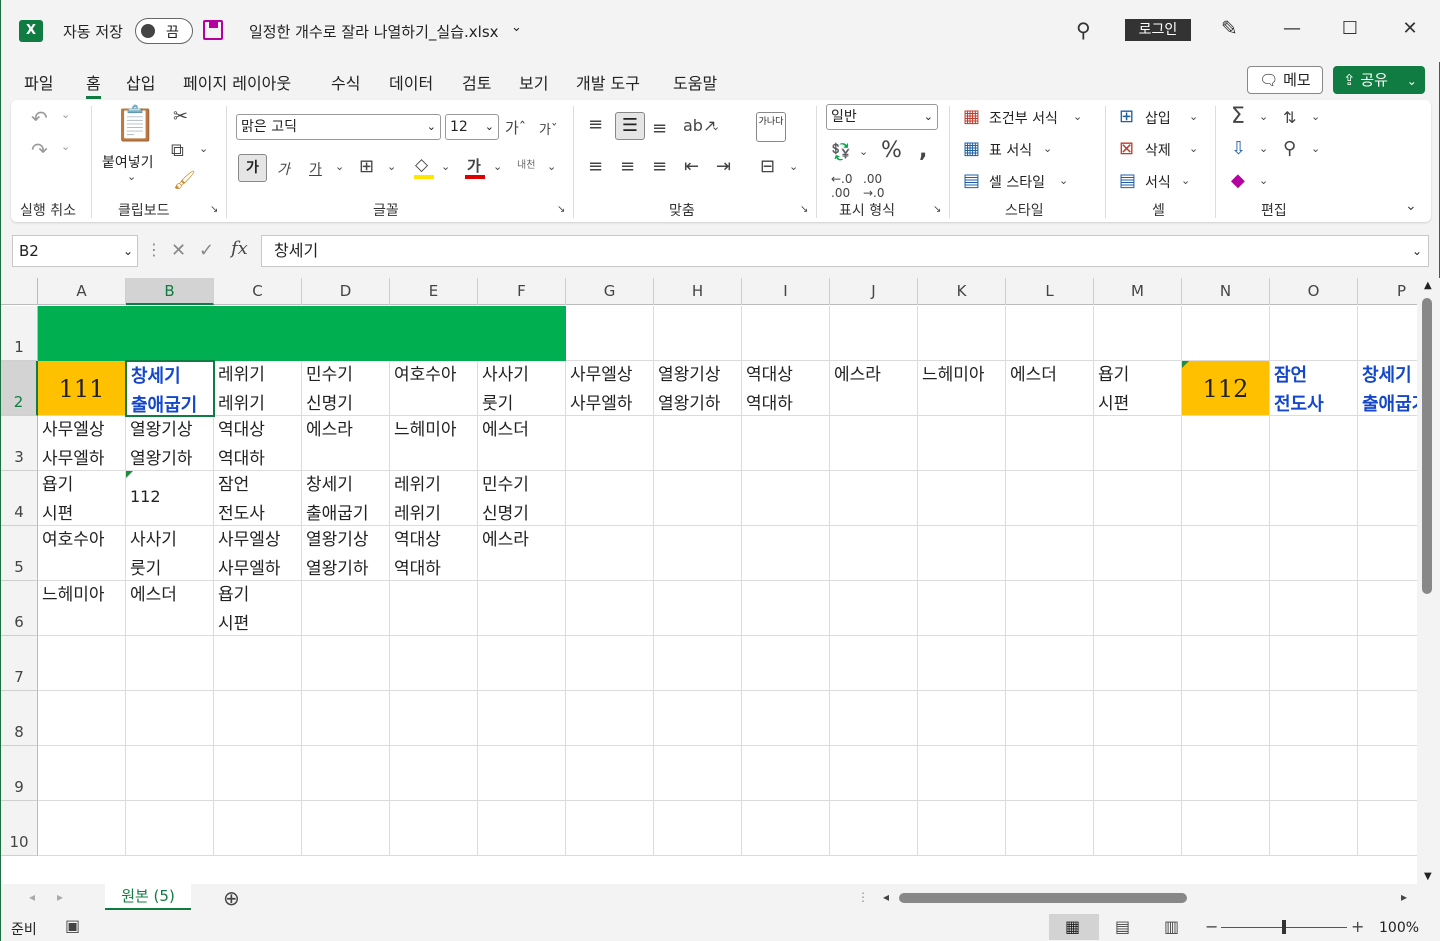  I want to click on cell-p5, so click(1387, 553).